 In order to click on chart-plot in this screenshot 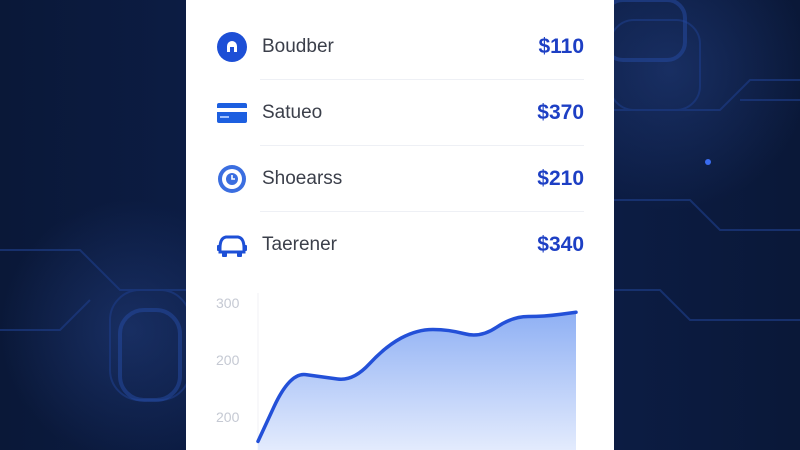, I will do `click(417, 371)`.